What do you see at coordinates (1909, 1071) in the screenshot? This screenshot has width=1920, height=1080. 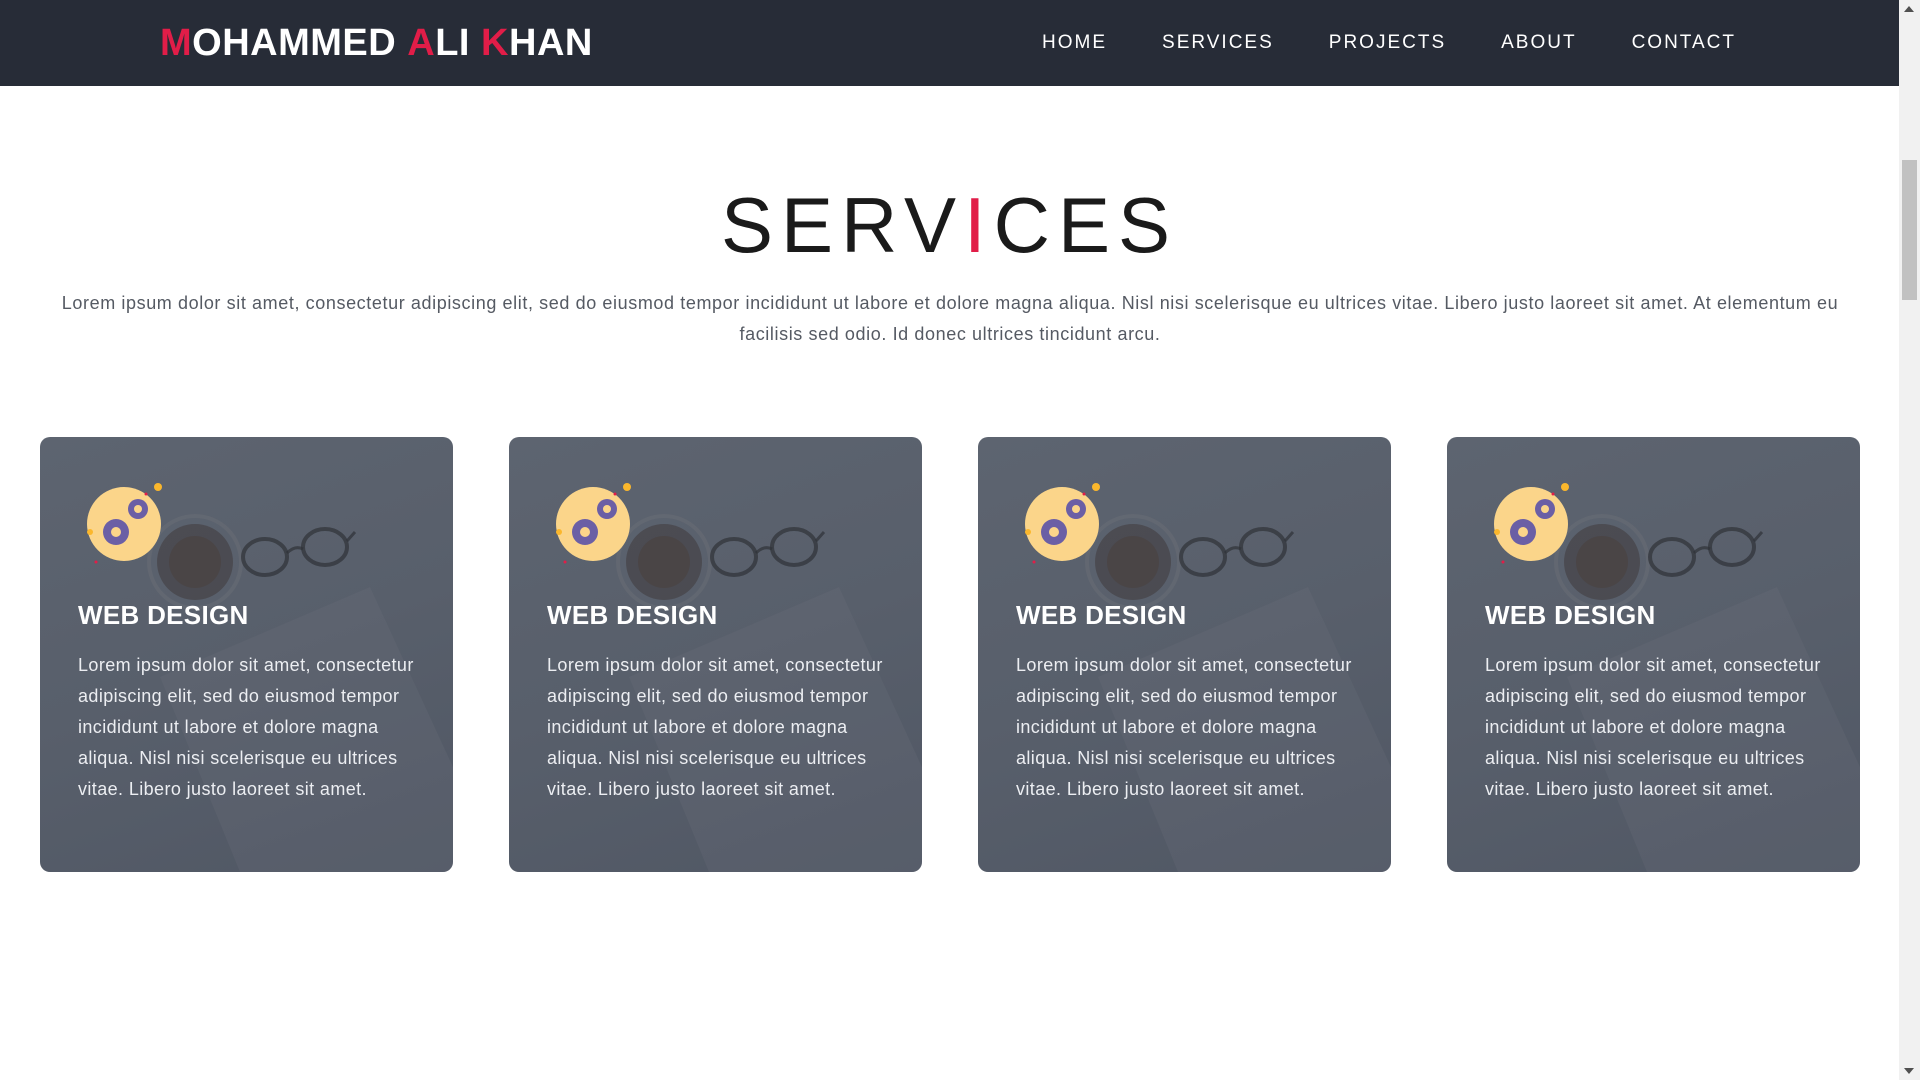 I see `scroll-down-arrow-icon` at bounding box center [1909, 1071].